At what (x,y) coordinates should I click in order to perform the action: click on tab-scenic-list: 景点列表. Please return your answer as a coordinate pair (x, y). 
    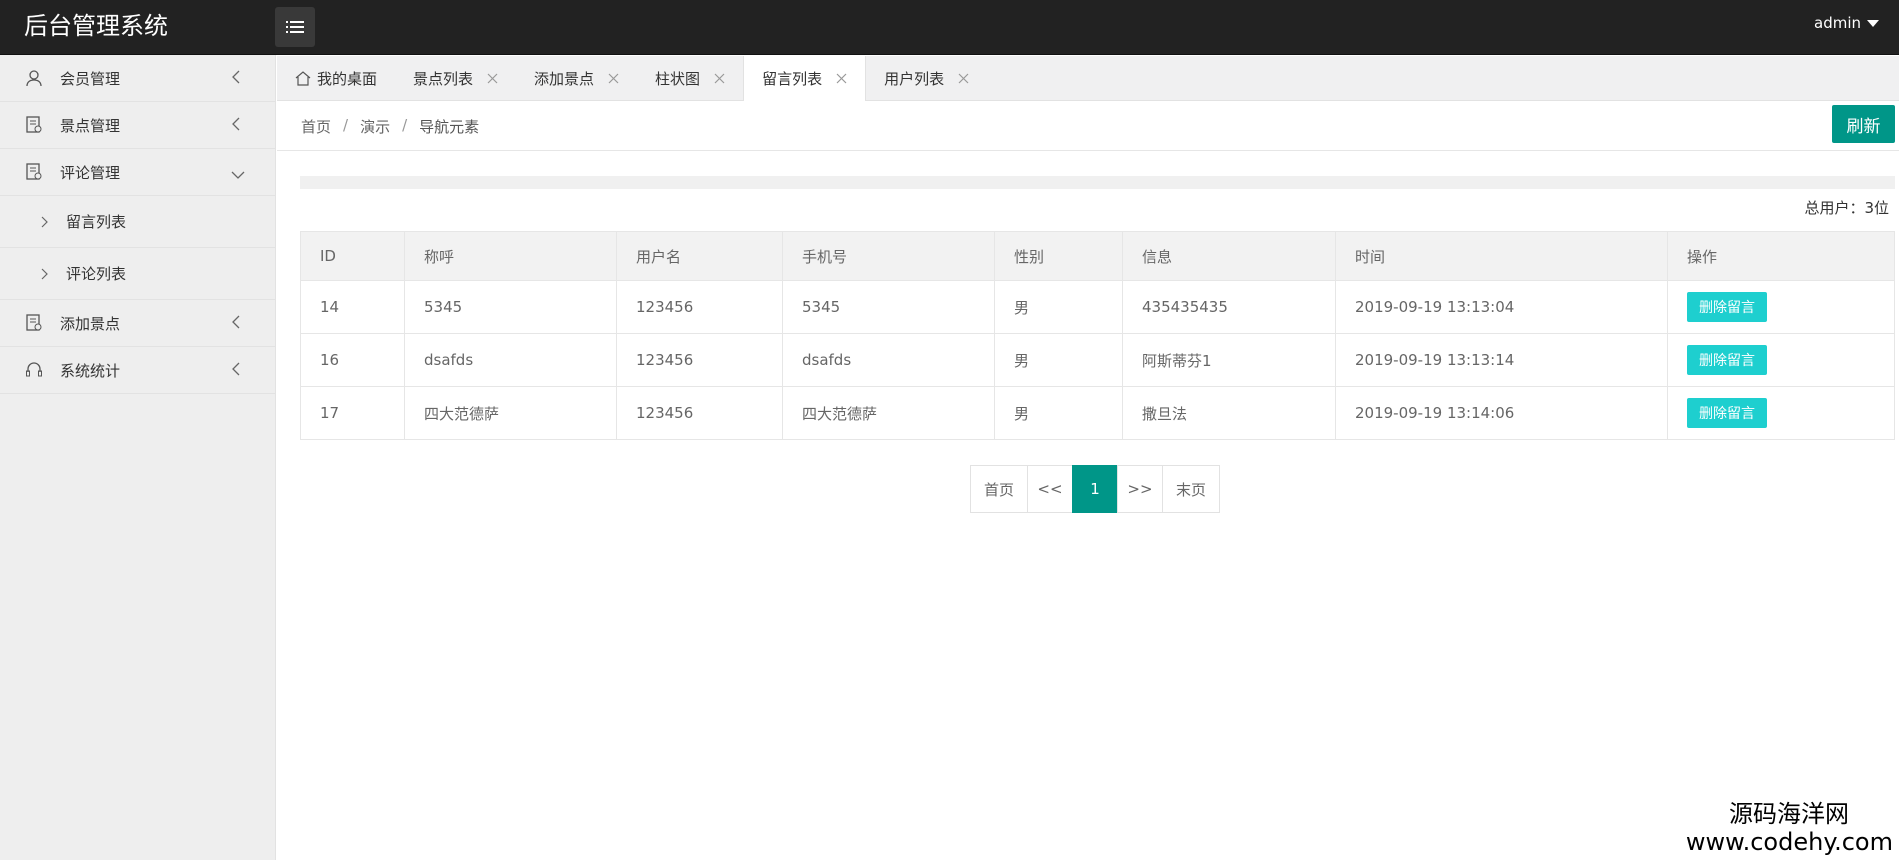
    Looking at the image, I should click on (455, 78).